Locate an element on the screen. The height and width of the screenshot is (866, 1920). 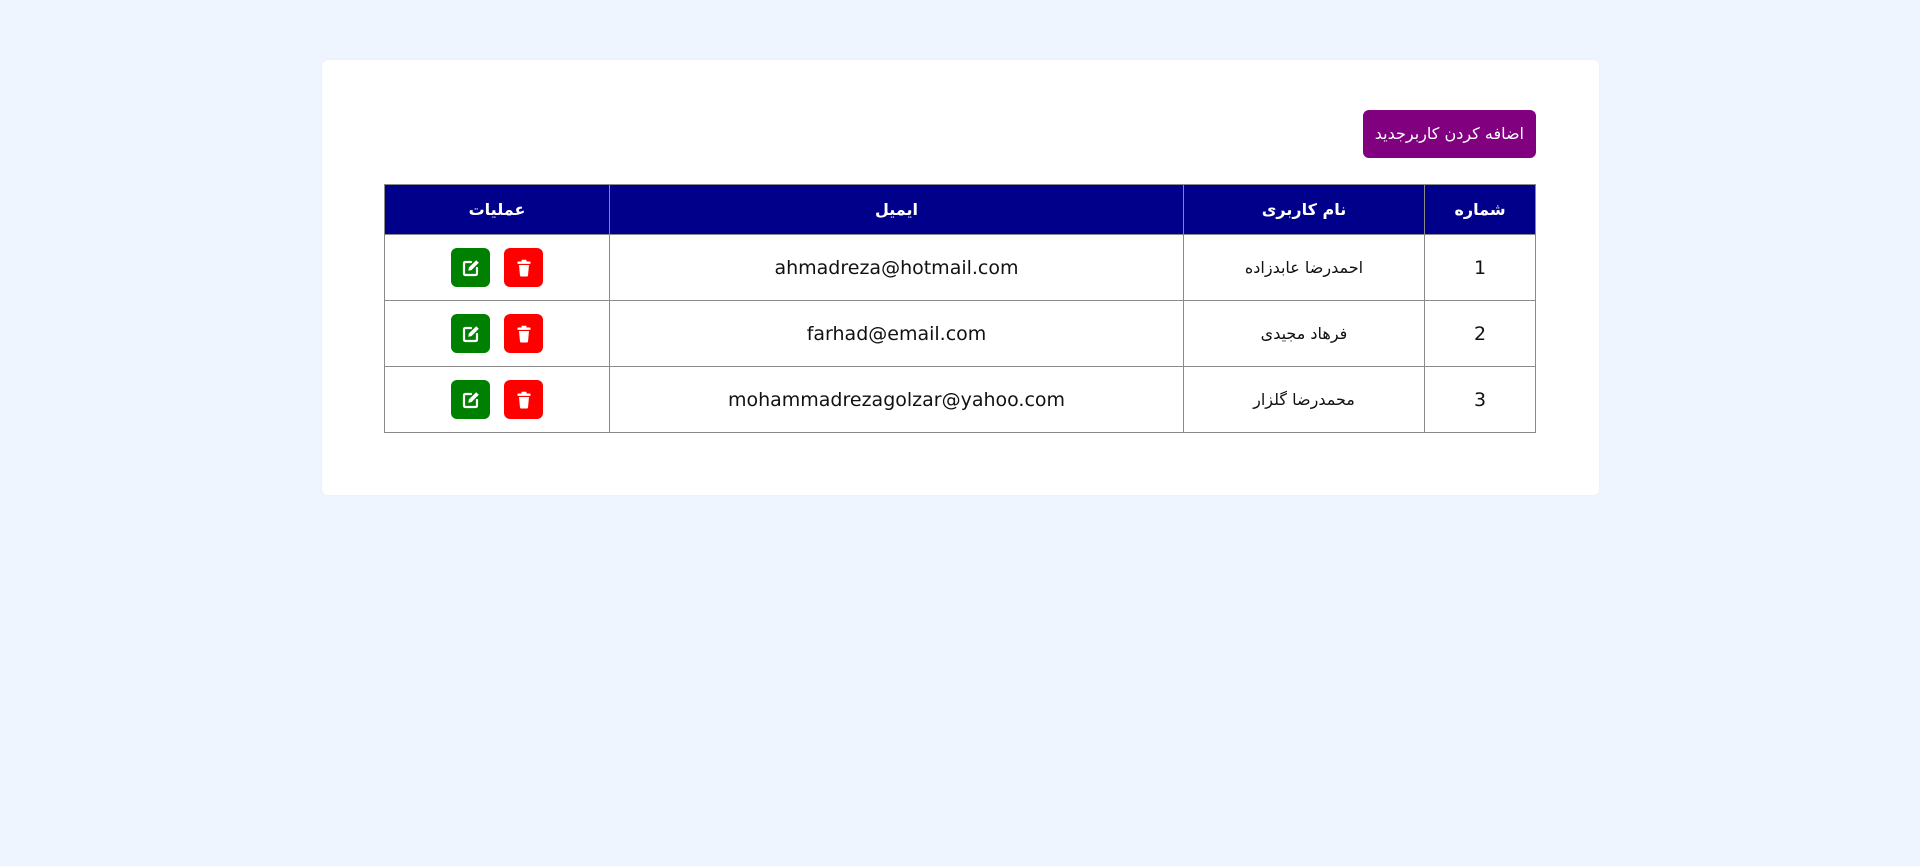
row-email: ahmadreza@hotmail.com is located at coordinates (896, 267).